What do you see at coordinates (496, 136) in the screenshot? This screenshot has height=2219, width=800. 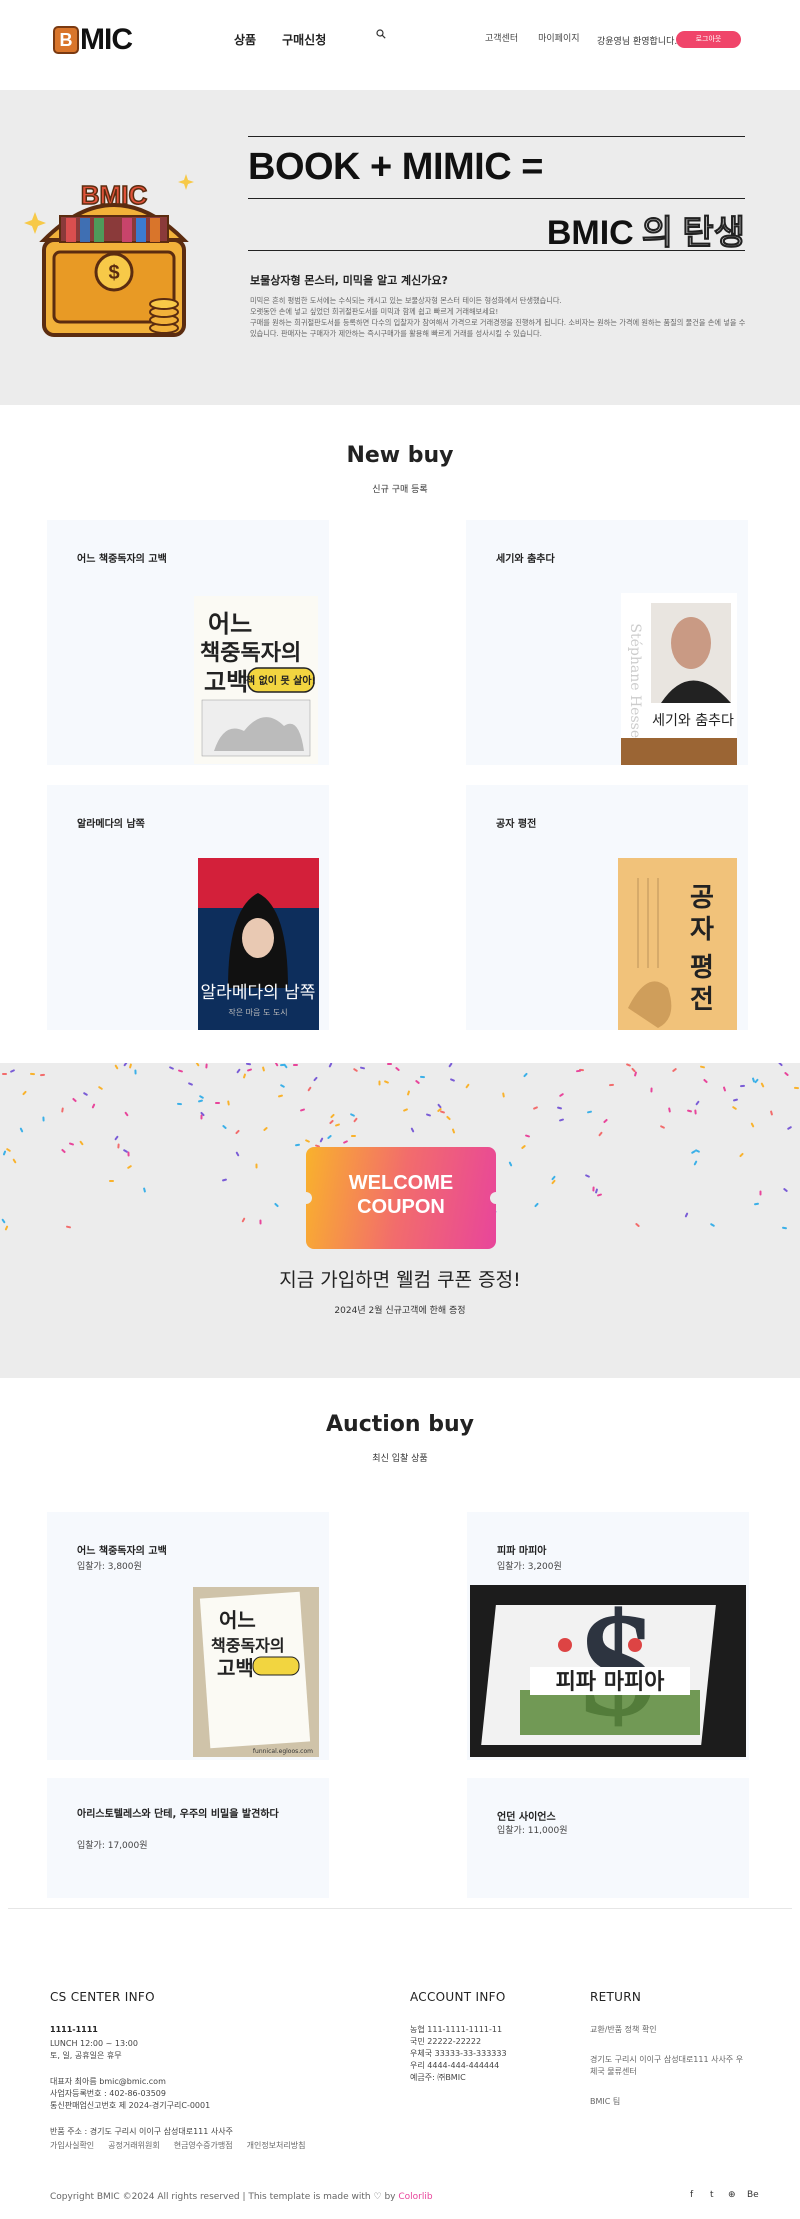 I see `hero-divider-top` at bounding box center [496, 136].